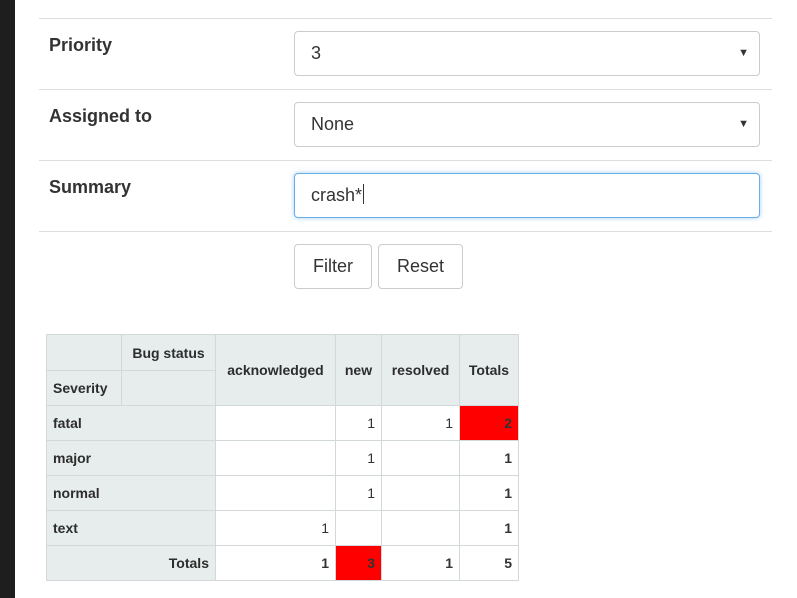  I want to click on table-cell-highlight: 3, so click(358, 563).